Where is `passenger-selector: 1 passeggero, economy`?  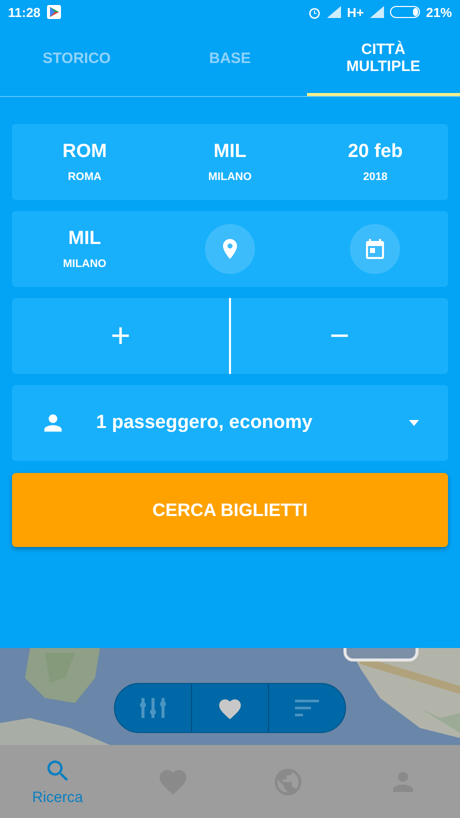 passenger-selector: 1 passeggero, economy is located at coordinates (230, 423).